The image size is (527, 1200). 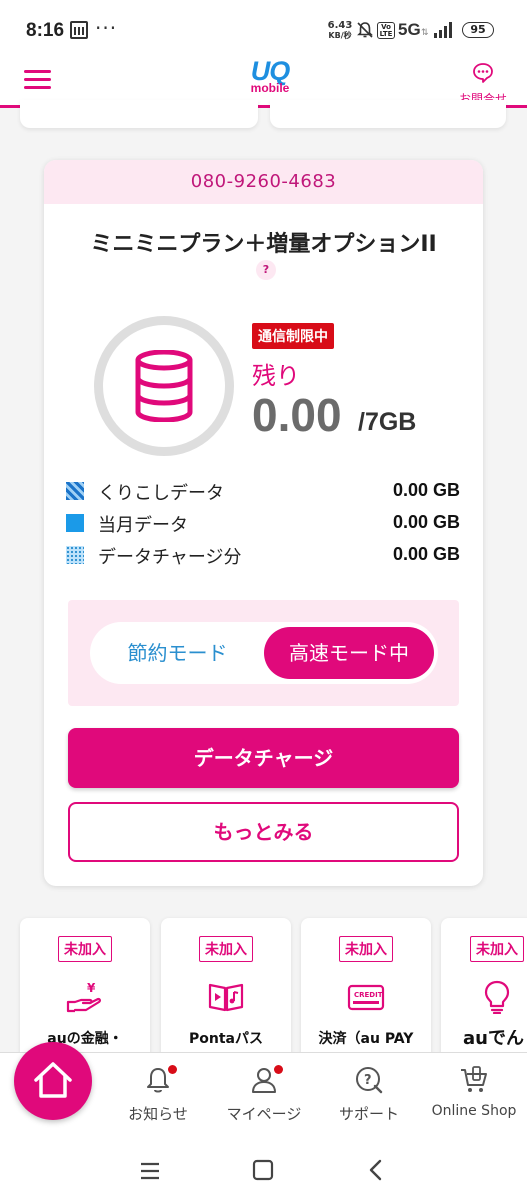 I want to click on video-music-icon, so click(x=226, y=997).